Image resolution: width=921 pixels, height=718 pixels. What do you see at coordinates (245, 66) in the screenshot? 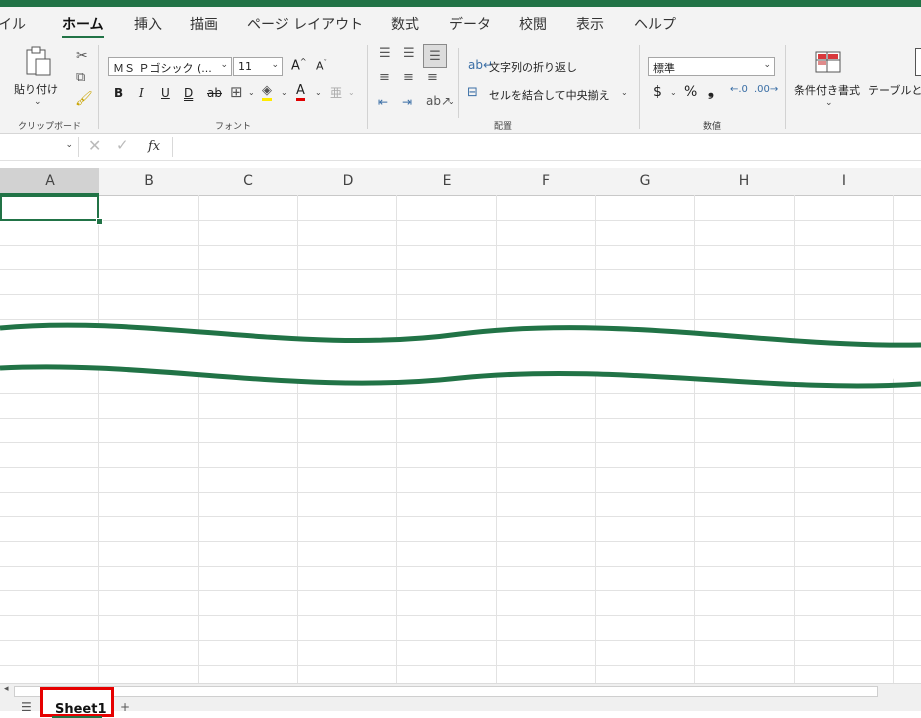
I see `font-size-value: 11` at bounding box center [245, 66].